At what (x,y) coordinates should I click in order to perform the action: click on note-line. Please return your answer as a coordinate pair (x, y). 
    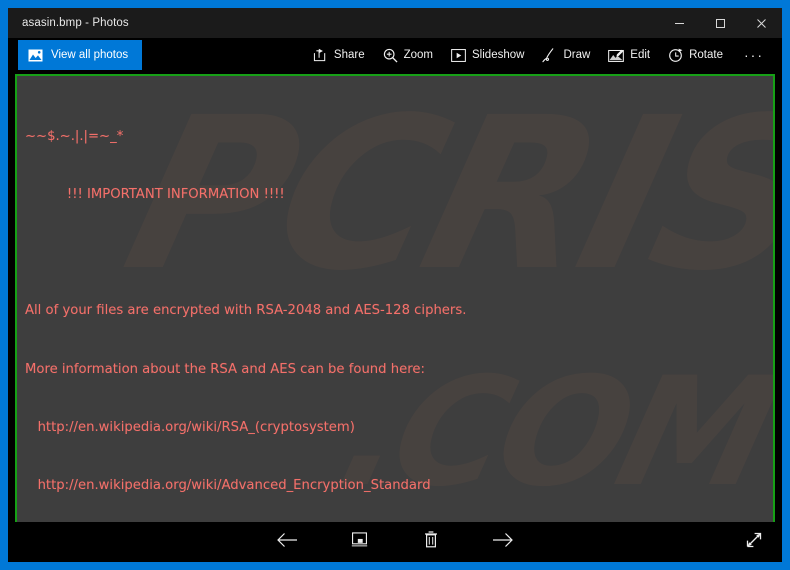
    Looking at the image, I should click on (399, 252).